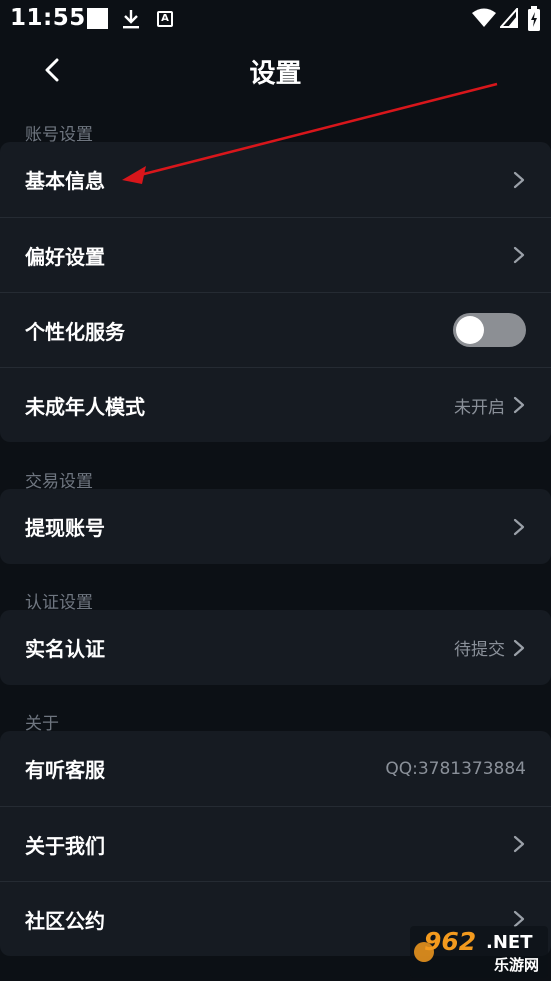 This screenshot has width=551, height=981. Describe the element at coordinates (275, 19) in the screenshot. I see `status-bar: 11:55 A` at that location.